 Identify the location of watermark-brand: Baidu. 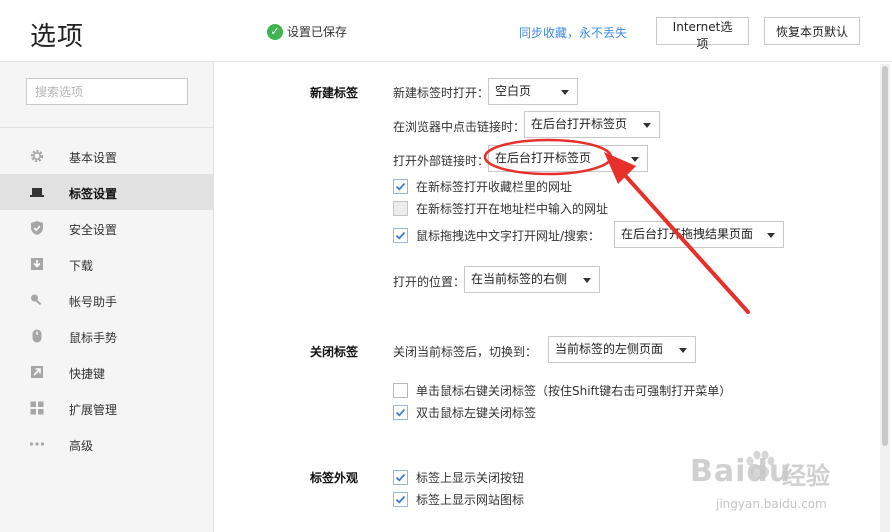
(741, 471).